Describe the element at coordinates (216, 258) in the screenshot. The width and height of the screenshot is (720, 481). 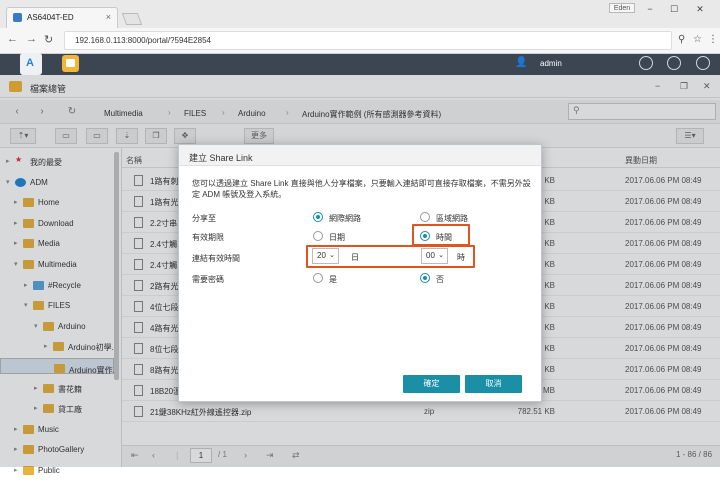
I see `duration-label: 連結有效時間` at that location.